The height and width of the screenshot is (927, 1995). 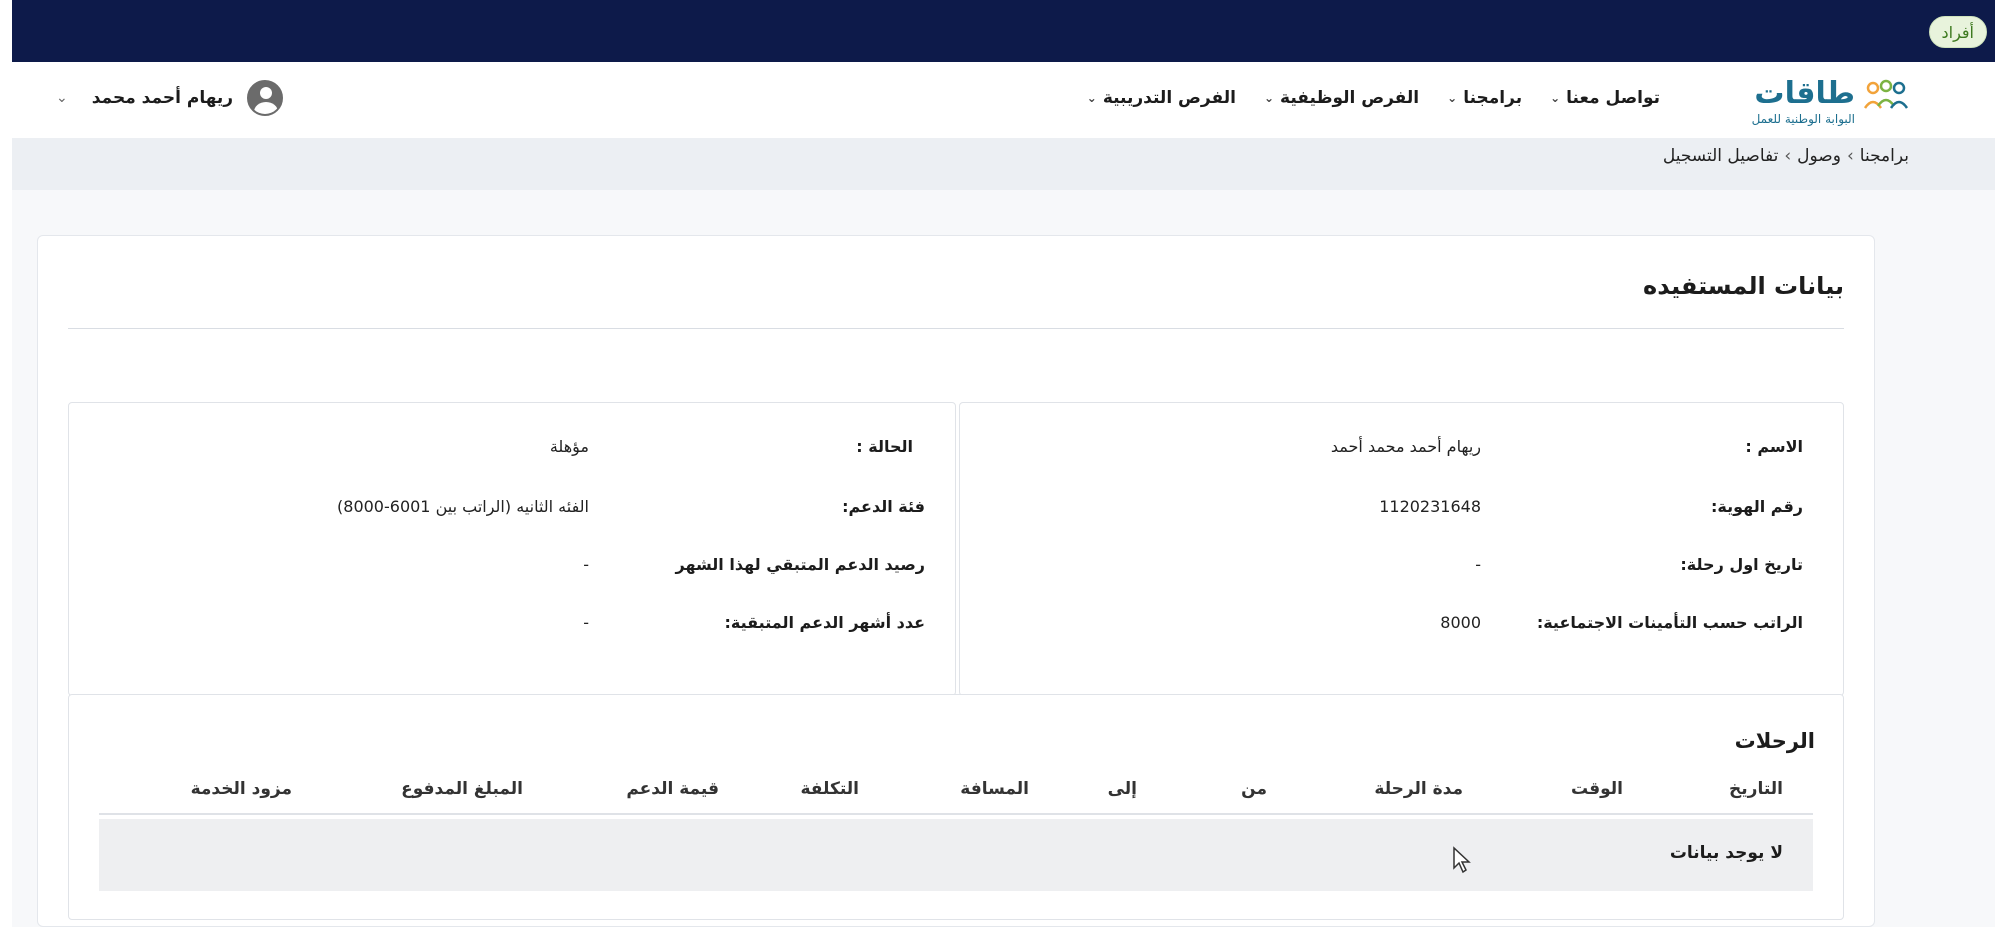 What do you see at coordinates (1405, 446) in the screenshot?
I see `name-value: ريهام أحمد محمد أحمد` at bounding box center [1405, 446].